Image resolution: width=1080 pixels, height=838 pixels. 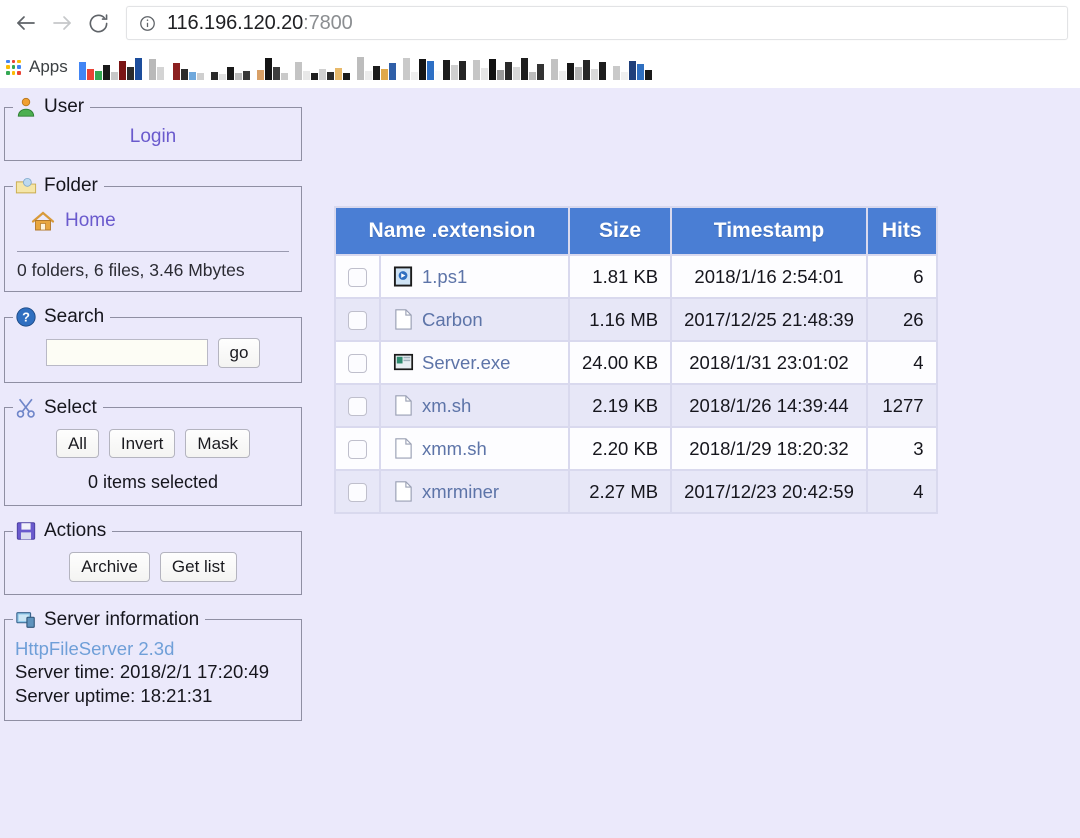 What do you see at coordinates (153, 564) in the screenshot?
I see `actions-buttons-row: Archive Get list` at bounding box center [153, 564].